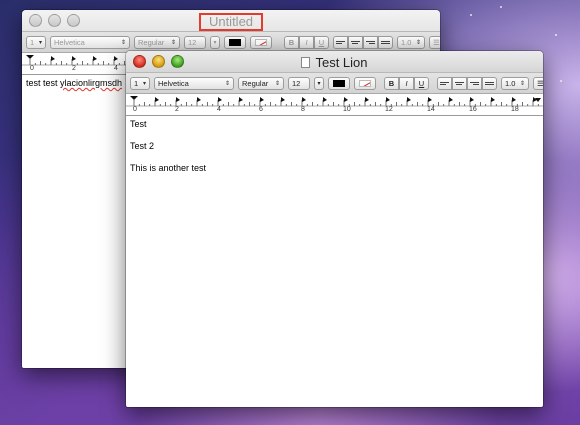 This screenshot has height=425, width=580. Describe the element at coordinates (341, 62) in the screenshot. I see `window-title: Test Lion` at that location.